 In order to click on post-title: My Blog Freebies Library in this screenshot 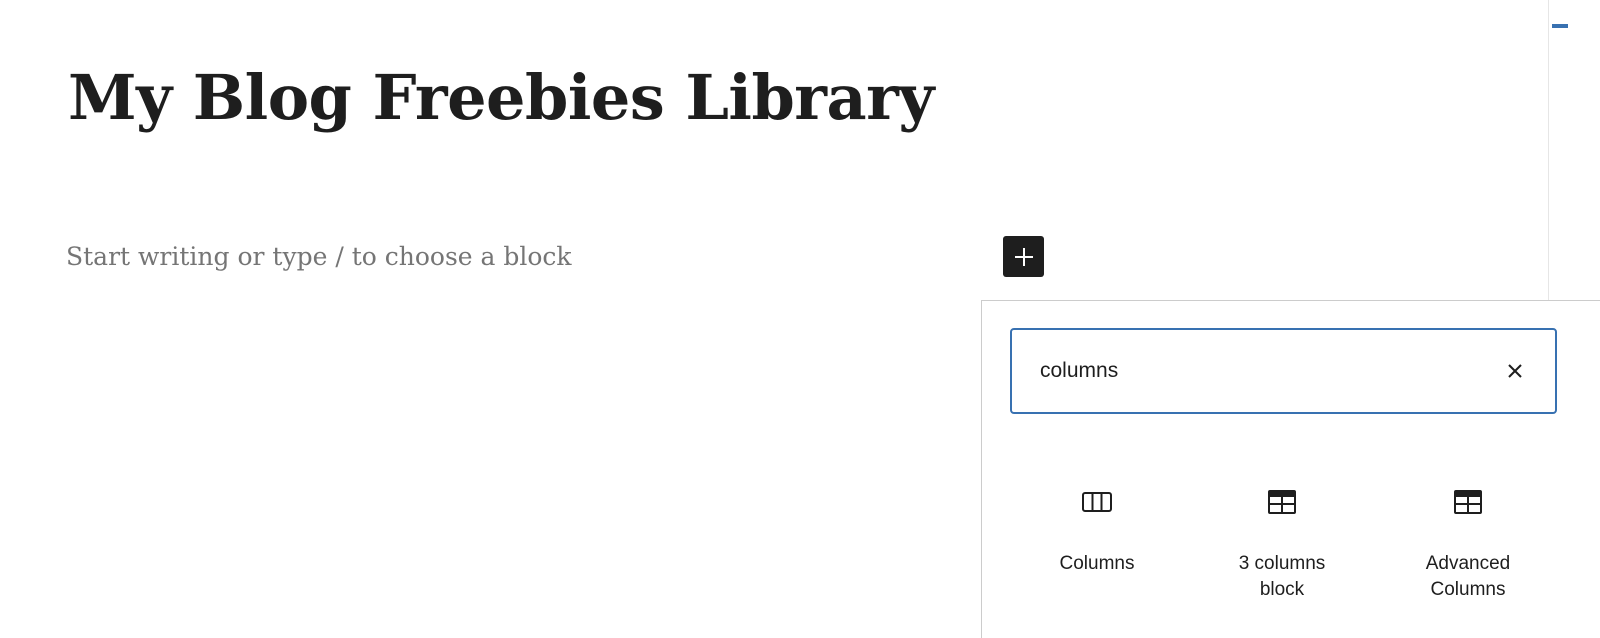, I will do `click(501, 98)`.